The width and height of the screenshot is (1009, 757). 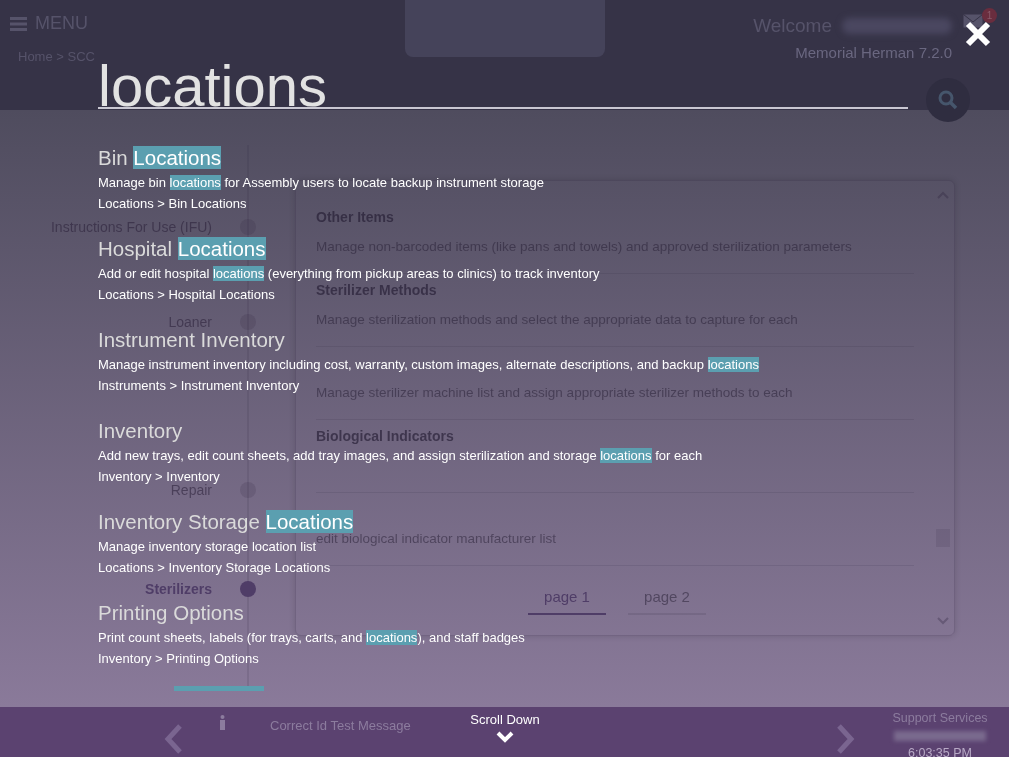 I want to click on chevron-down-icon, so click(x=505, y=736).